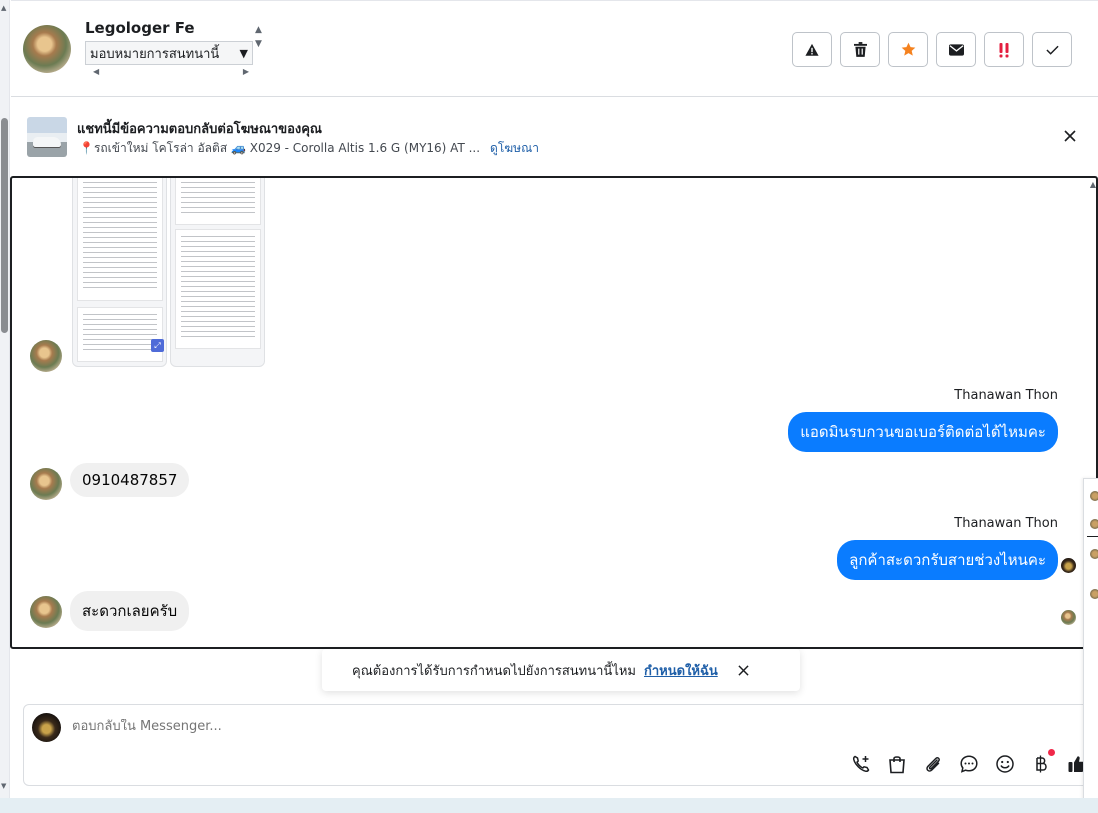 This screenshot has height=813, width=1098. What do you see at coordinates (932, 49) in the screenshot?
I see `header-actions` at bounding box center [932, 49].